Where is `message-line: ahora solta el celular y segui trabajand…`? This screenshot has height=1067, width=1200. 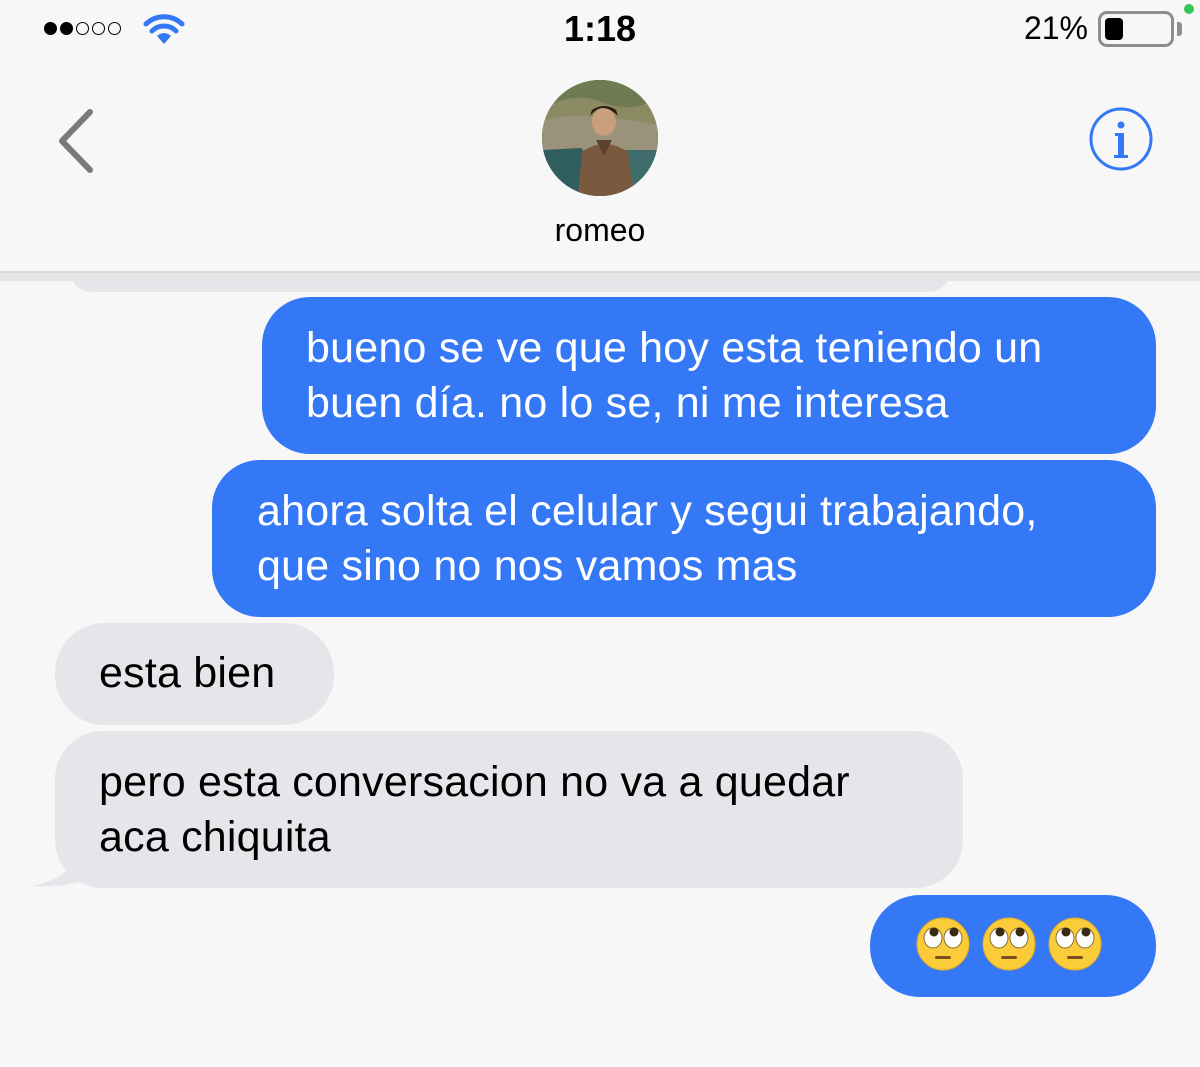 message-line: ahora solta el celular y segui trabajand… is located at coordinates (647, 511).